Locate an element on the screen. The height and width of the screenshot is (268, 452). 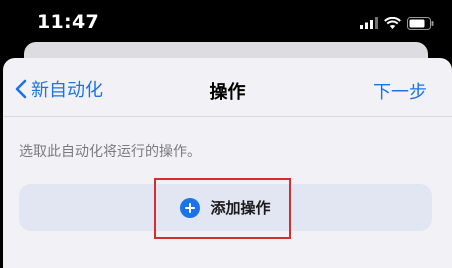
signal-icon is located at coordinates (369, 23).